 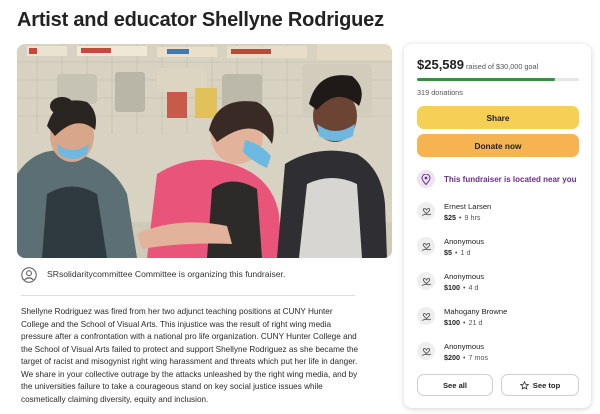 I want to click on progress-bar, so click(x=498, y=79).